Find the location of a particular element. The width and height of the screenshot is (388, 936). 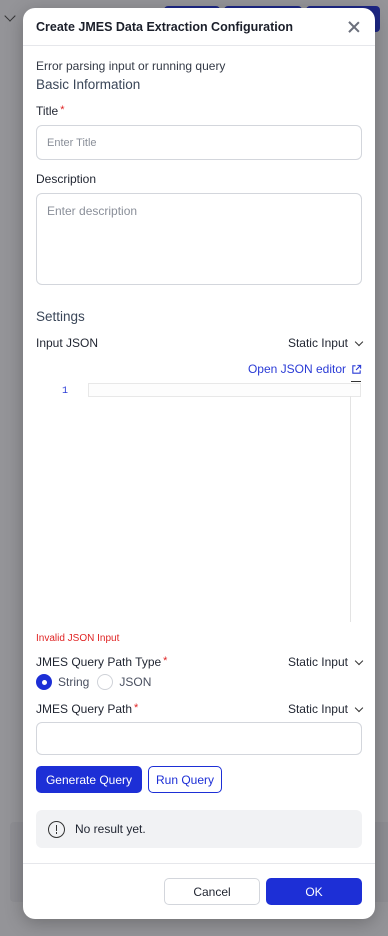

cancel-button: Cancel is located at coordinates (212, 891).